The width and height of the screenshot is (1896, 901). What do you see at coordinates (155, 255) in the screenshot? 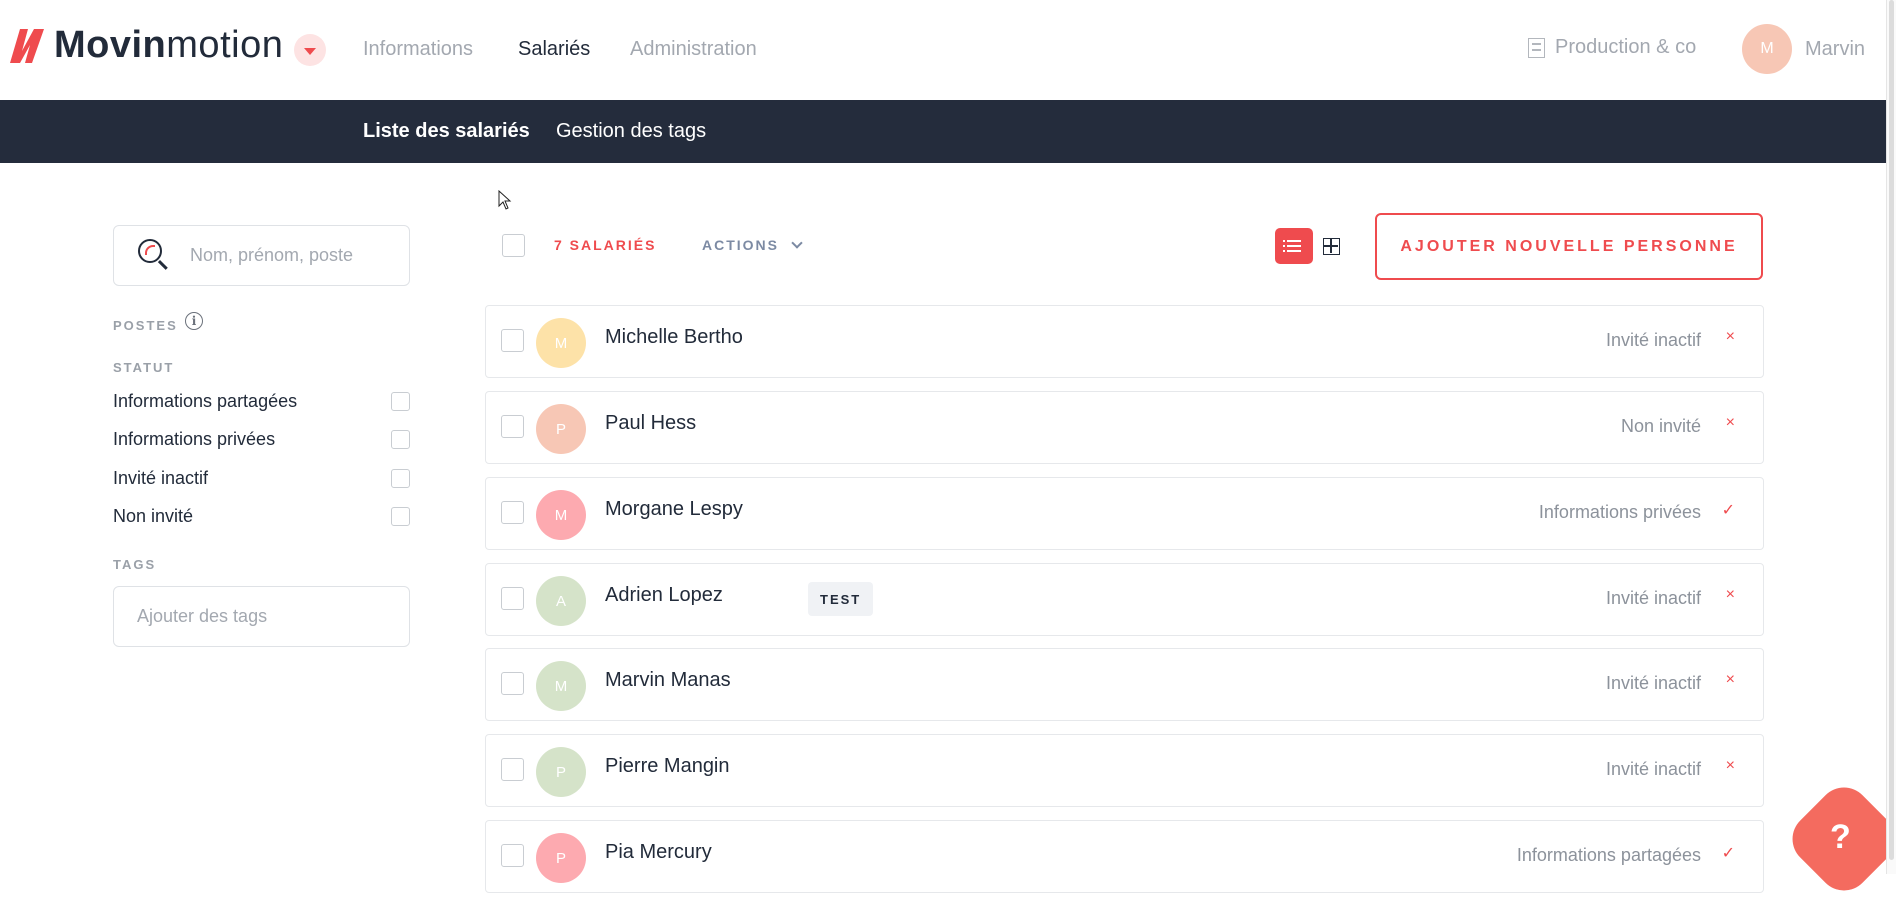
I see `search-icon` at bounding box center [155, 255].